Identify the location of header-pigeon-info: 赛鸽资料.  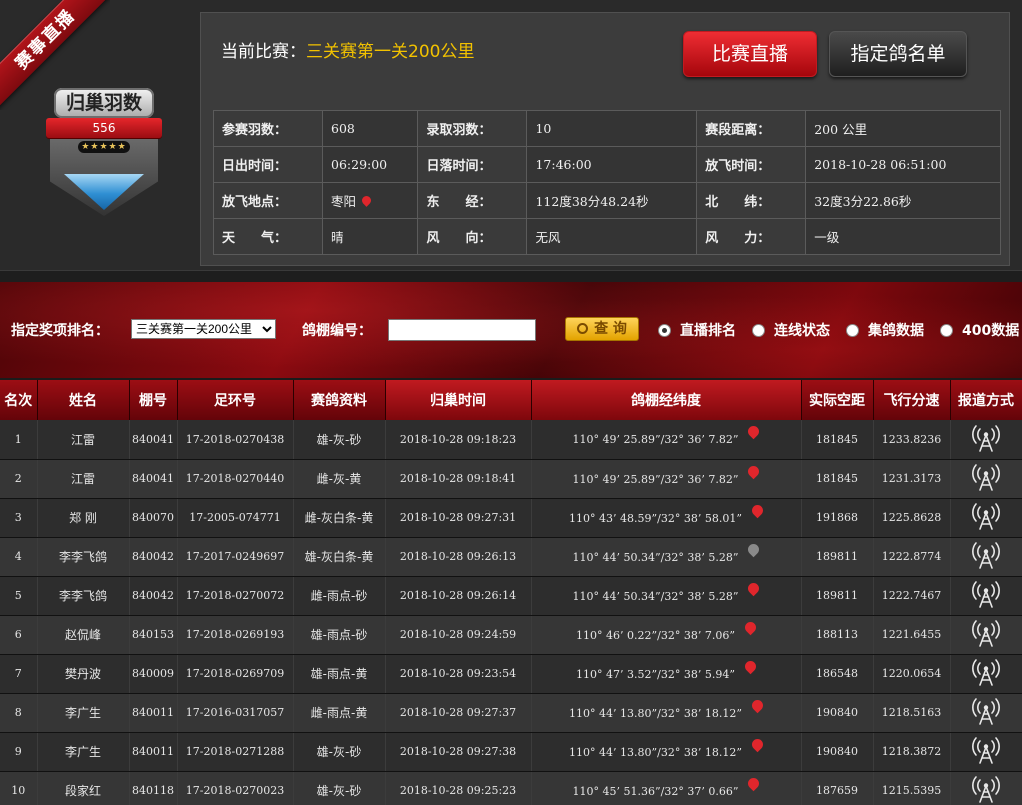
(339, 400).